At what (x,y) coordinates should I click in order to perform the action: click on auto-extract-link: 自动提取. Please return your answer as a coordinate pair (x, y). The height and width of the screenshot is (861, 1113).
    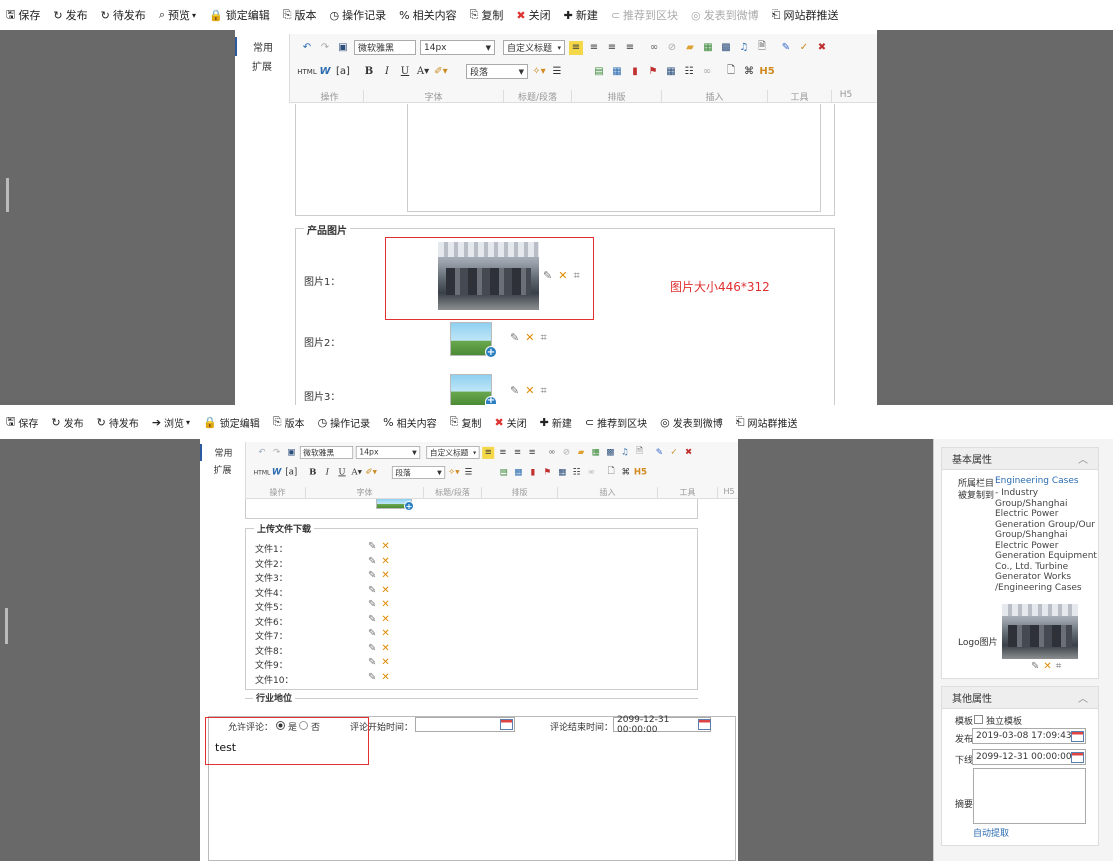
    Looking at the image, I should click on (991, 832).